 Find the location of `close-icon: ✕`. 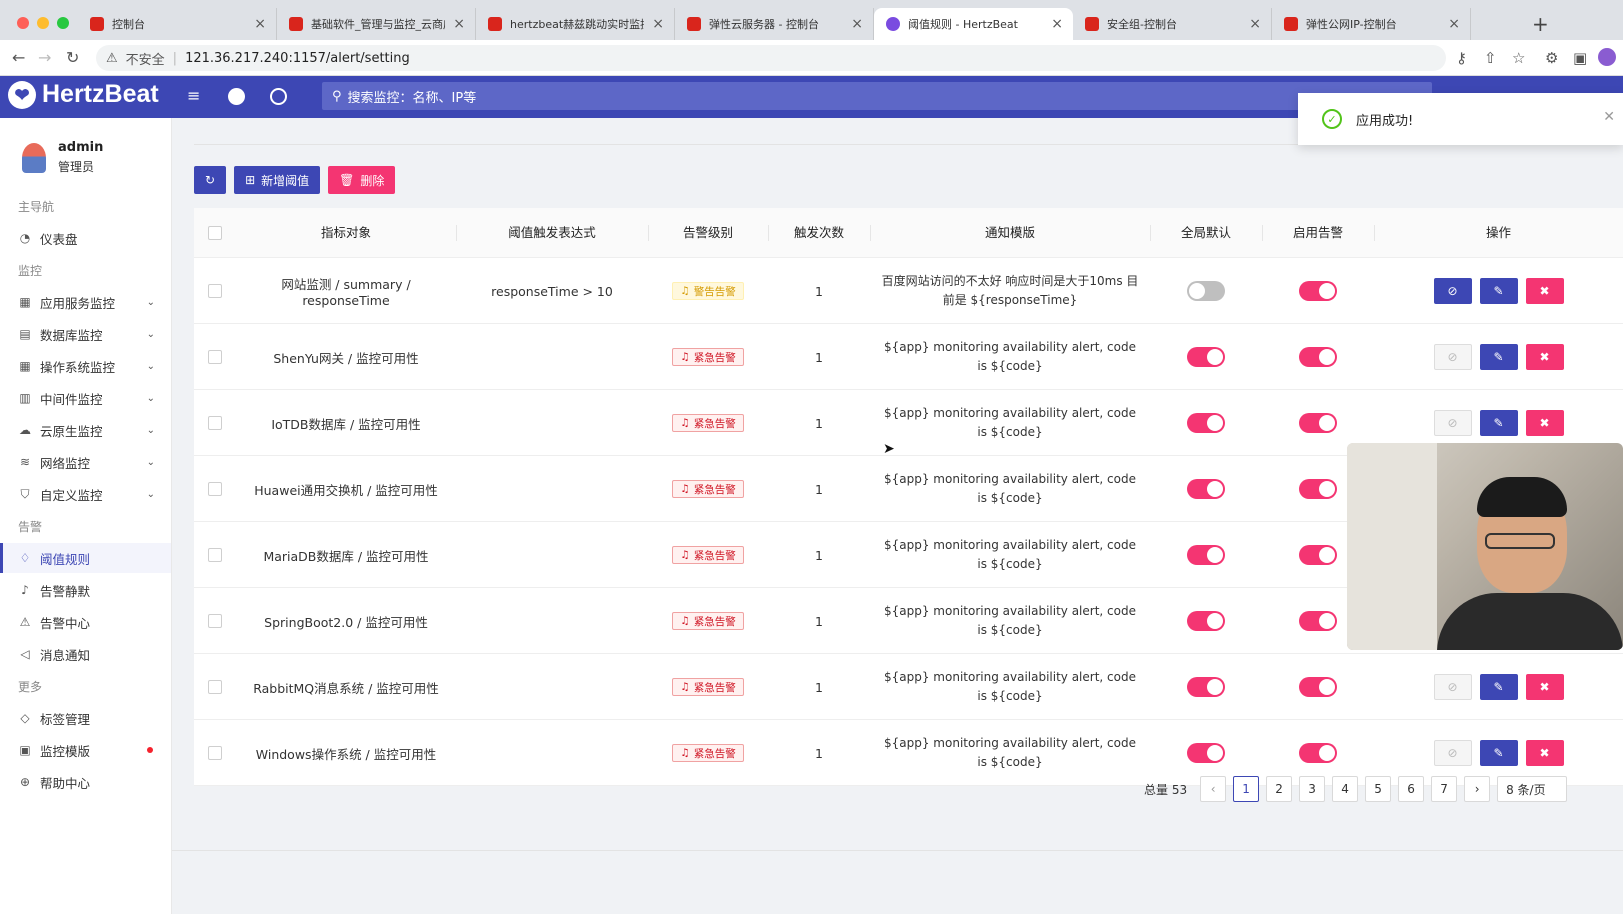

close-icon: ✕ is located at coordinates (1609, 117).